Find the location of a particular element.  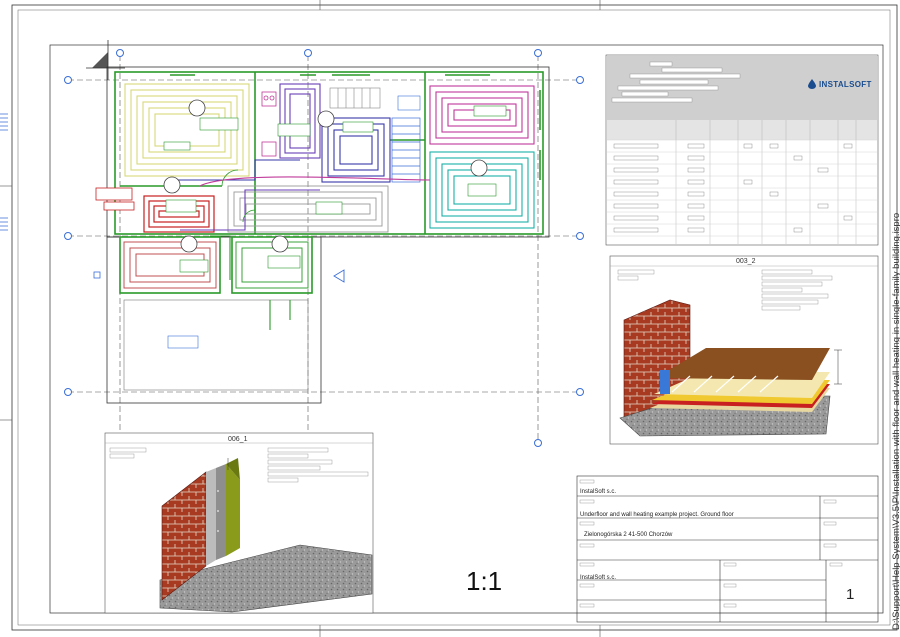

instalsoft-logo: INSTALSOFT is located at coordinates (840, 84).